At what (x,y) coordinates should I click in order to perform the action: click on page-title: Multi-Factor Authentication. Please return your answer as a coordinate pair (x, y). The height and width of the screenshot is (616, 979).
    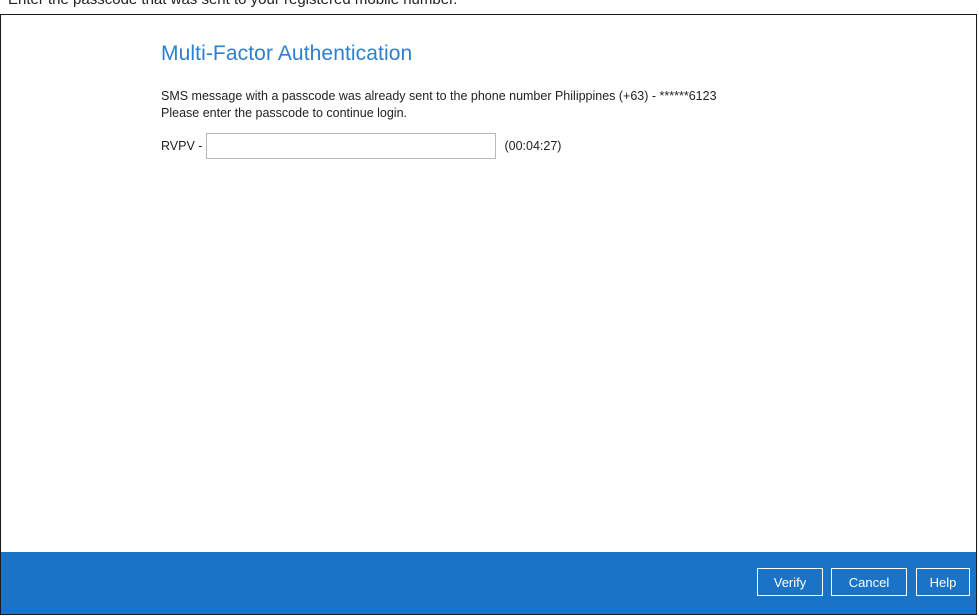
    Looking at the image, I should click on (287, 53).